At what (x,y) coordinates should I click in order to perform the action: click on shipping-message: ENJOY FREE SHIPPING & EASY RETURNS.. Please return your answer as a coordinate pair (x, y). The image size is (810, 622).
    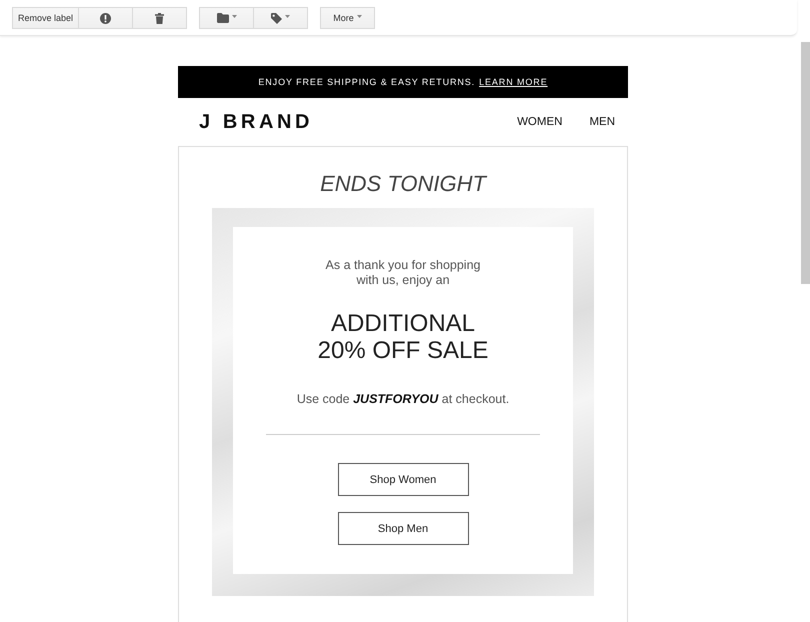
    Looking at the image, I should click on (367, 82).